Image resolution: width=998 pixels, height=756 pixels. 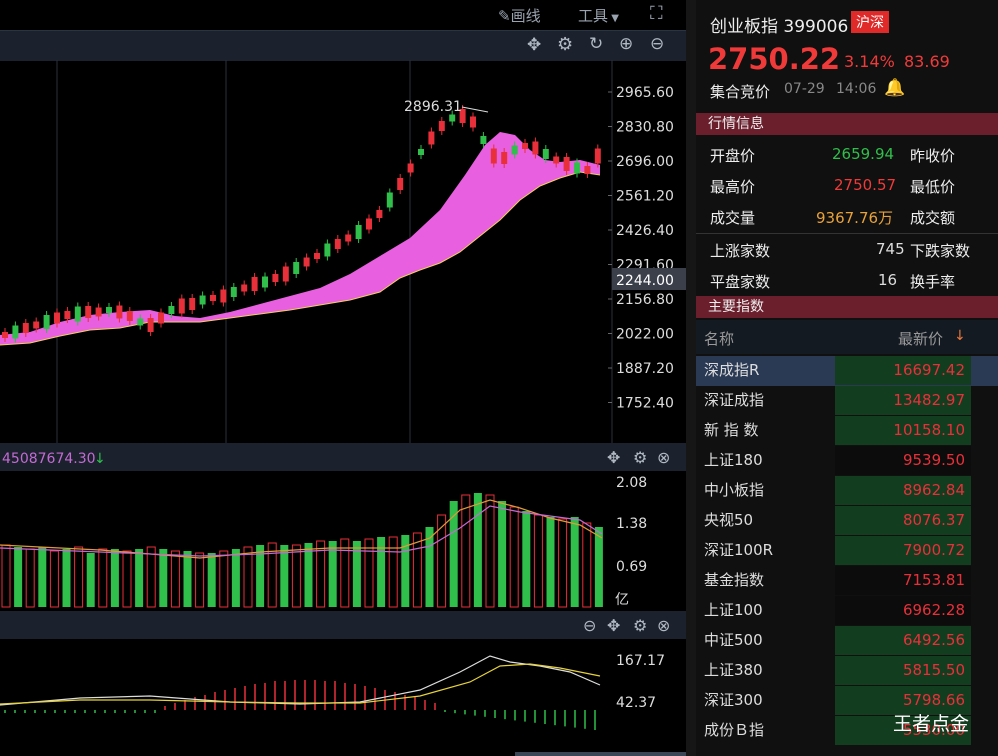 What do you see at coordinates (734, 730) in the screenshot?
I see `index-row-name: 成份Ｂ指` at bounding box center [734, 730].